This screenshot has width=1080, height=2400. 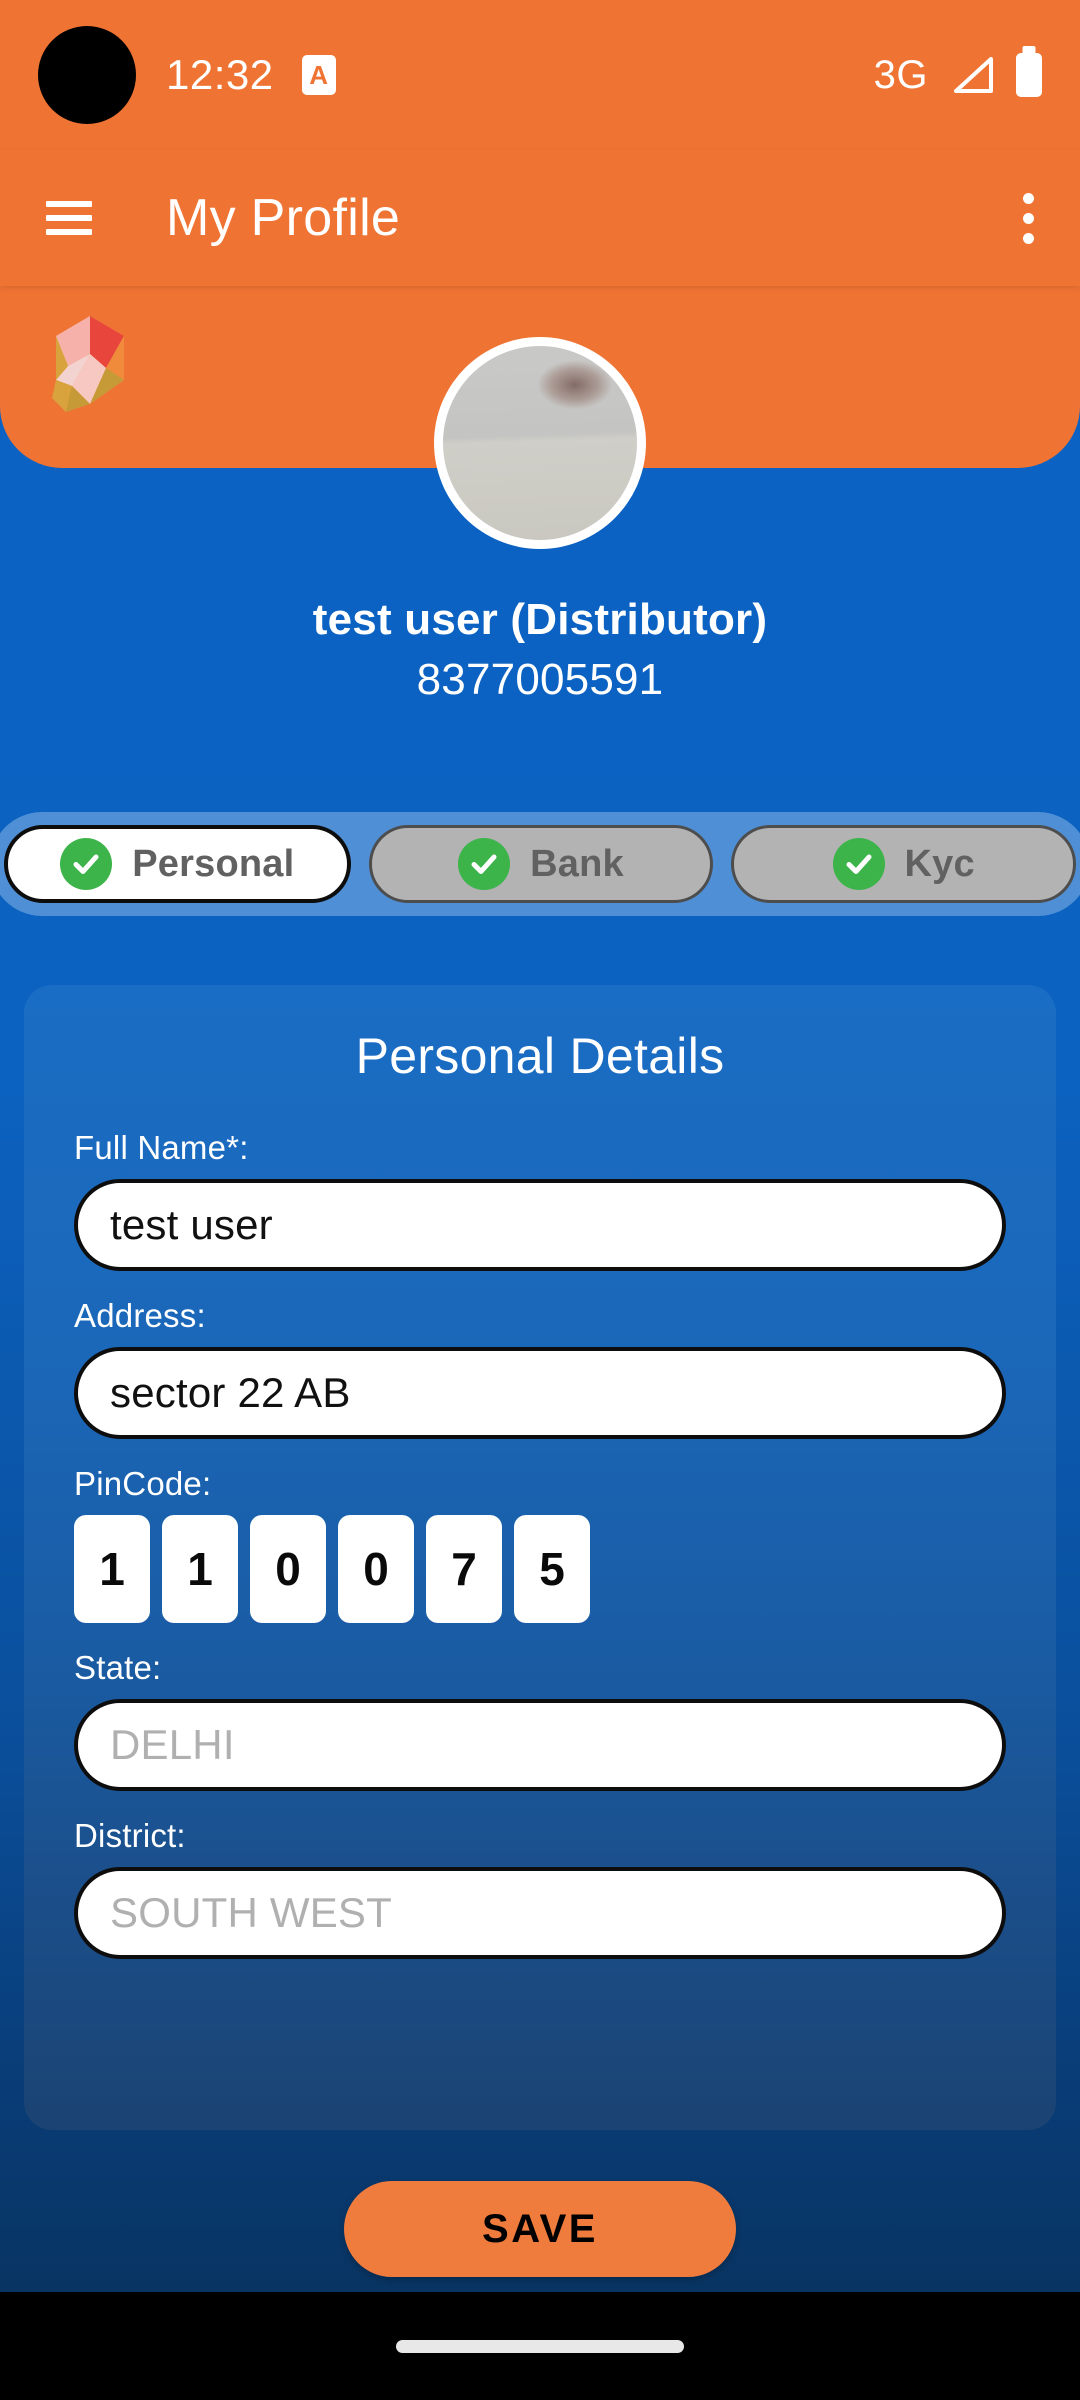 What do you see at coordinates (464, 1569) in the screenshot?
I see `pincode-digit-5: 7` at bounding box center [464, 1569].